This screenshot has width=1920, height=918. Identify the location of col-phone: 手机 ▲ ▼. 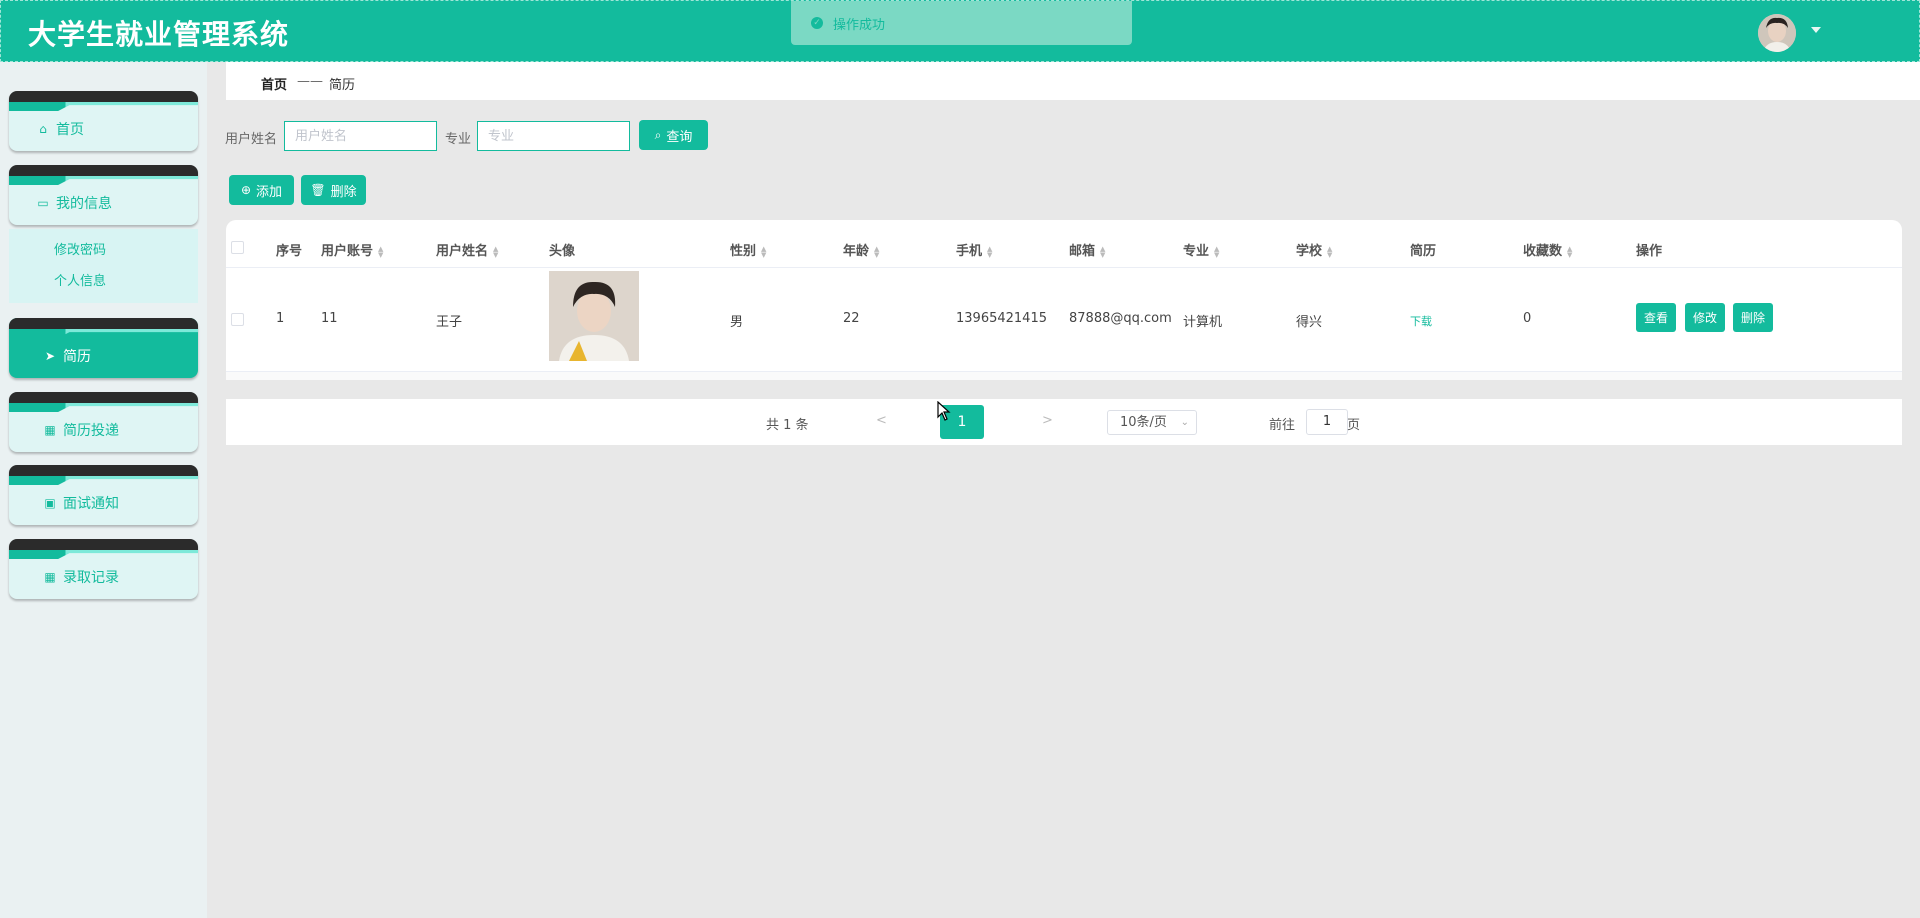
(974, 249).